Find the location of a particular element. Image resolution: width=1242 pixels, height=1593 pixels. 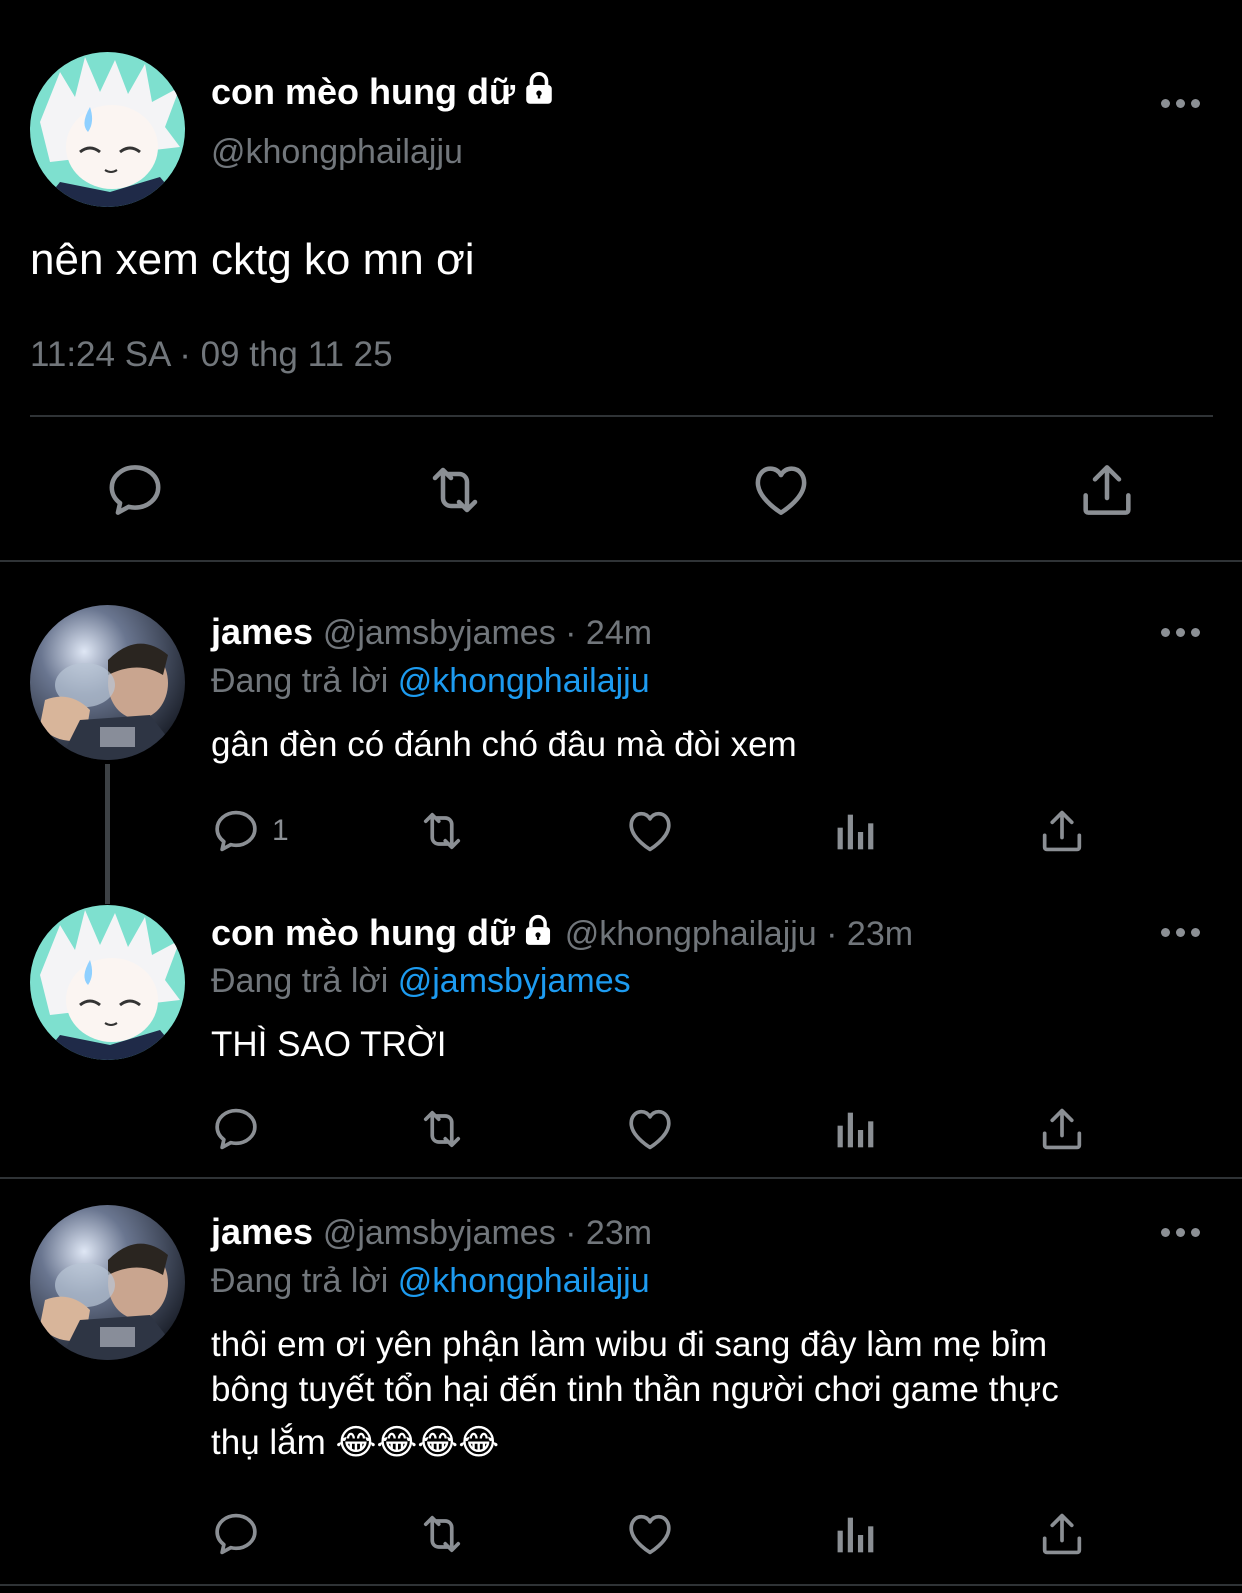

tweet-timestamp: 11:24 SA · 09 thg 11 25 is located at coordinates (211, 354).